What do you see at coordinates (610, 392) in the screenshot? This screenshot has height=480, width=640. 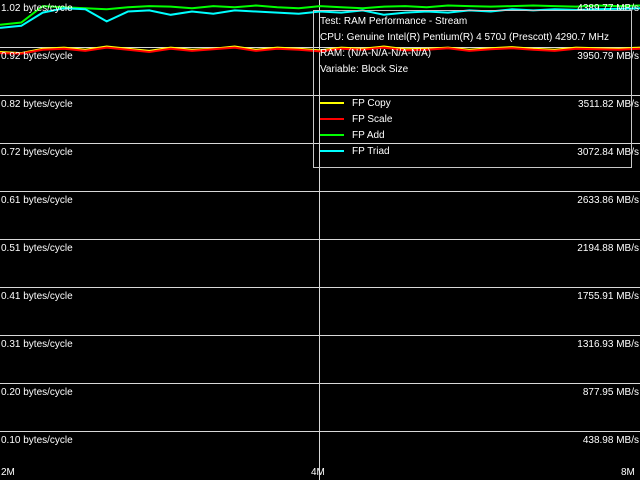 I see `y-right-tick: 877.95 MB/s` at bounding box center [610, 392].